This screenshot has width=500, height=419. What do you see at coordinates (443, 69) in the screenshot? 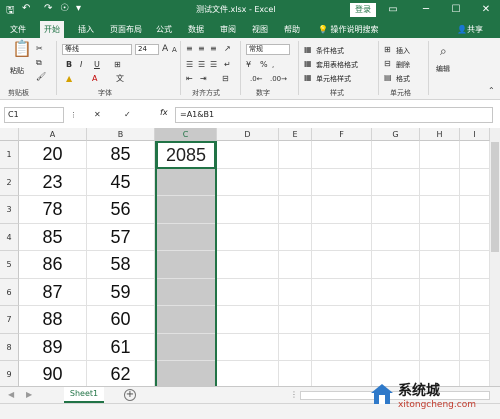
I see `editing-button: 编辑` at bounding box center [443, 69].